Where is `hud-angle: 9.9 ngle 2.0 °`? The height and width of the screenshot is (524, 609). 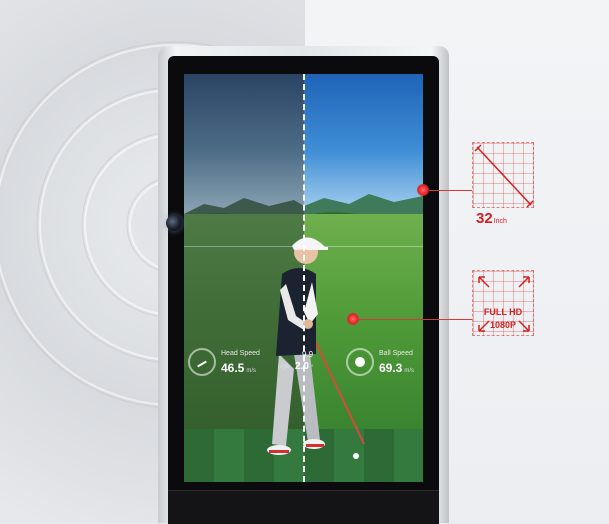
hud-angle: 9.9 ngle 2.0 ° is located at coordinates (298, 365).